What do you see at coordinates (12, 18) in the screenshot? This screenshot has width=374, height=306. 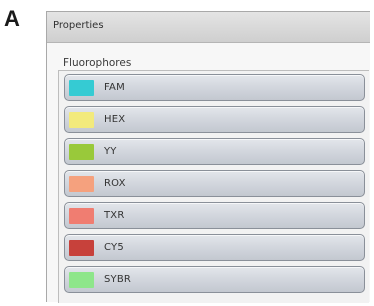 I see `figure-panel-label: A` at bounding box center [12, 18].